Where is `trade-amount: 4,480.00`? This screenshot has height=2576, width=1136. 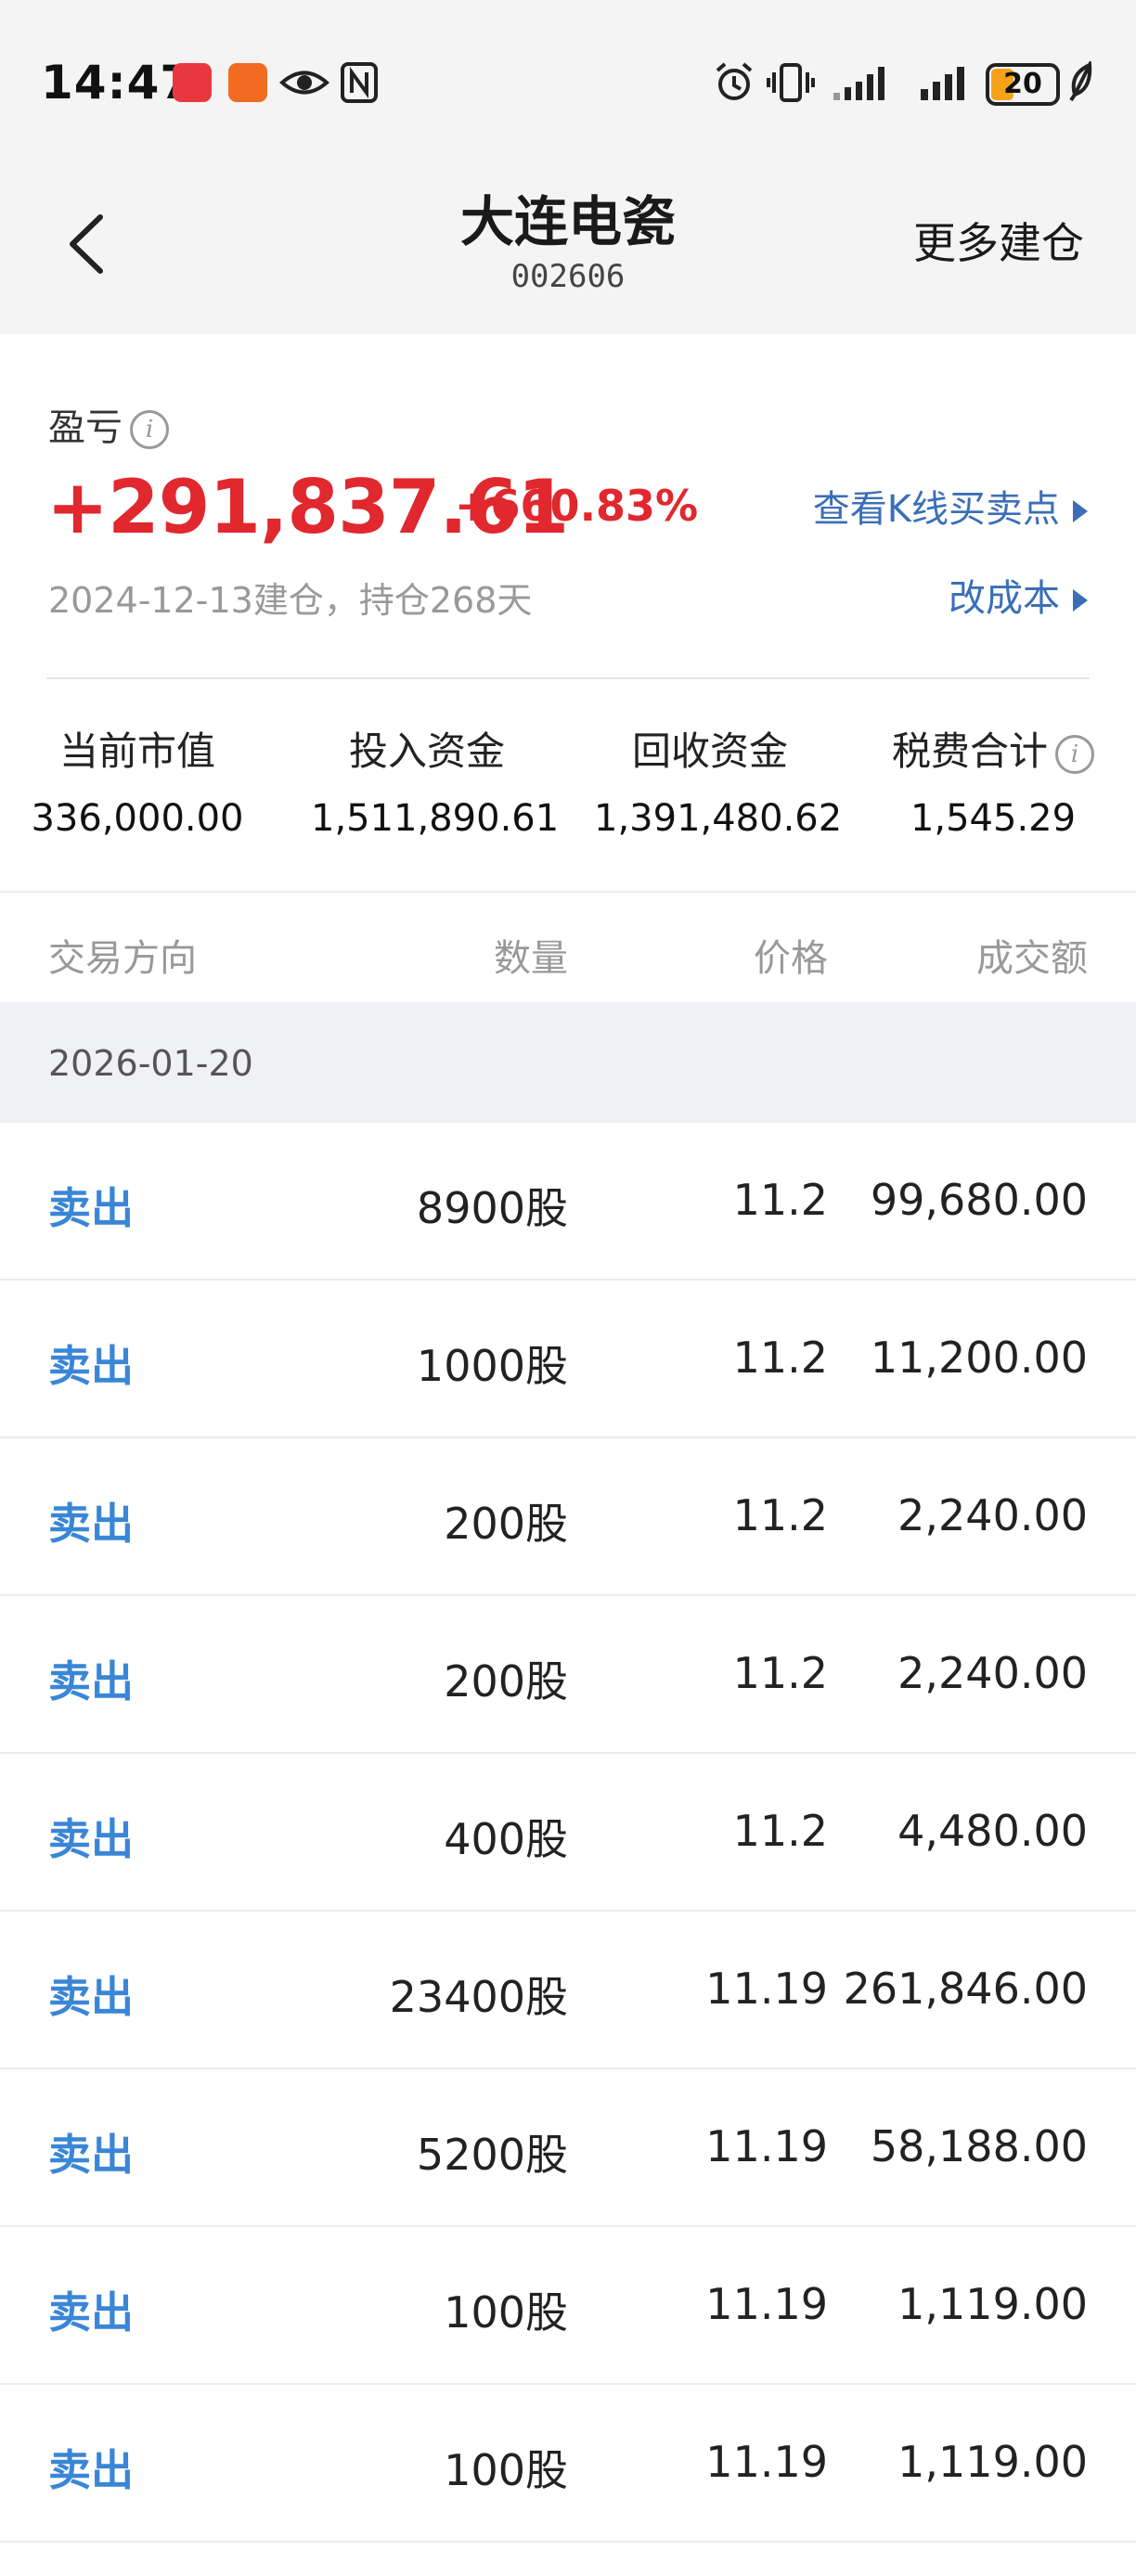
trade-amount: 4,480.00 is located at coordinates (992, 1831).